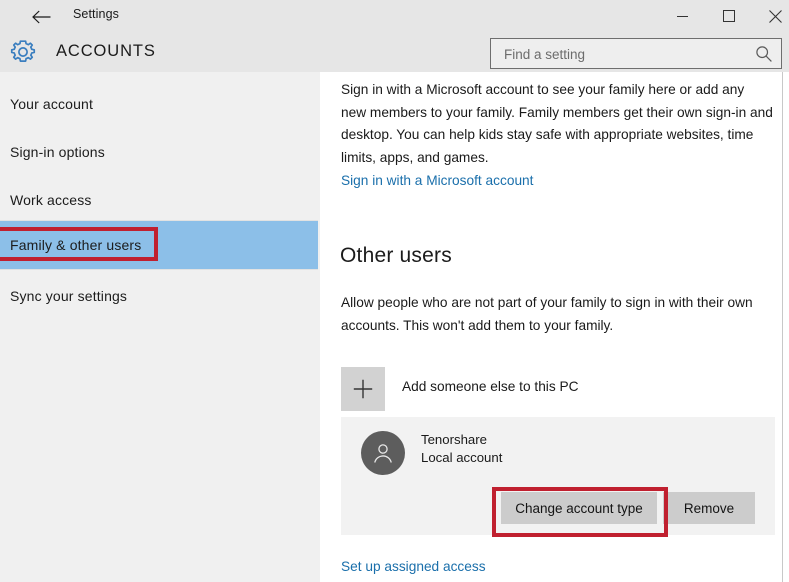 The width and height of the screenshot is (789, 582). I want to click on user-name: Tenorshare, so click(454, 439).